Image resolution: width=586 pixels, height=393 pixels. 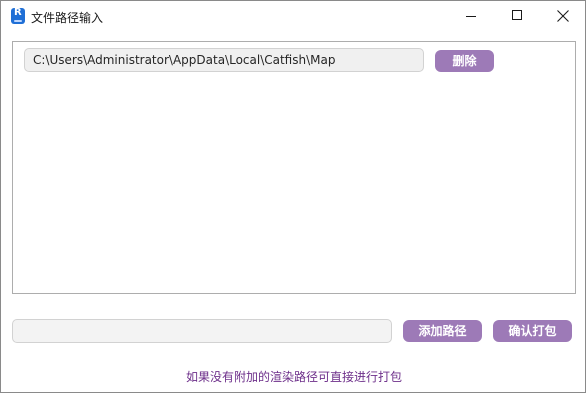 I want to click on window-title: 文件路径输入, so click(x=67, y=18).